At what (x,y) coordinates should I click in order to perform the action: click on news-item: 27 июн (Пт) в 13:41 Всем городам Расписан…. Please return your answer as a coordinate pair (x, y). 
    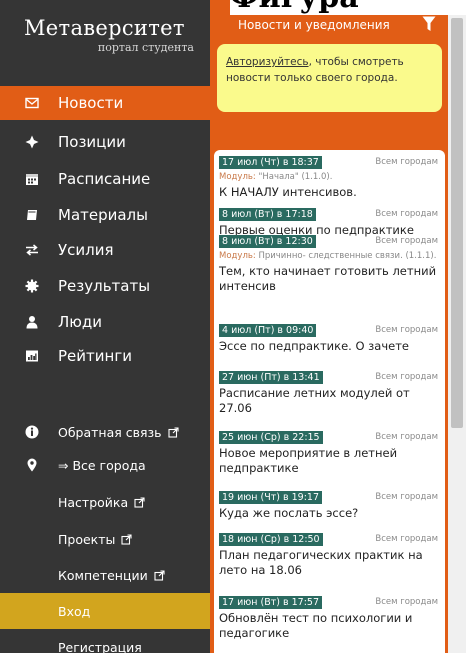
    Looking at the image, I should click on (330, 393).